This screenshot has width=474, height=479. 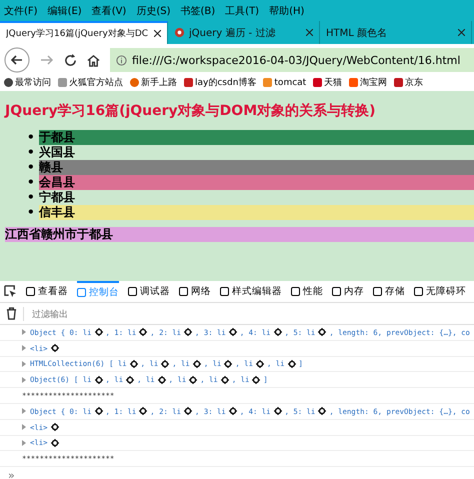 I want to click on home-icon, so click(x=93, y=60).